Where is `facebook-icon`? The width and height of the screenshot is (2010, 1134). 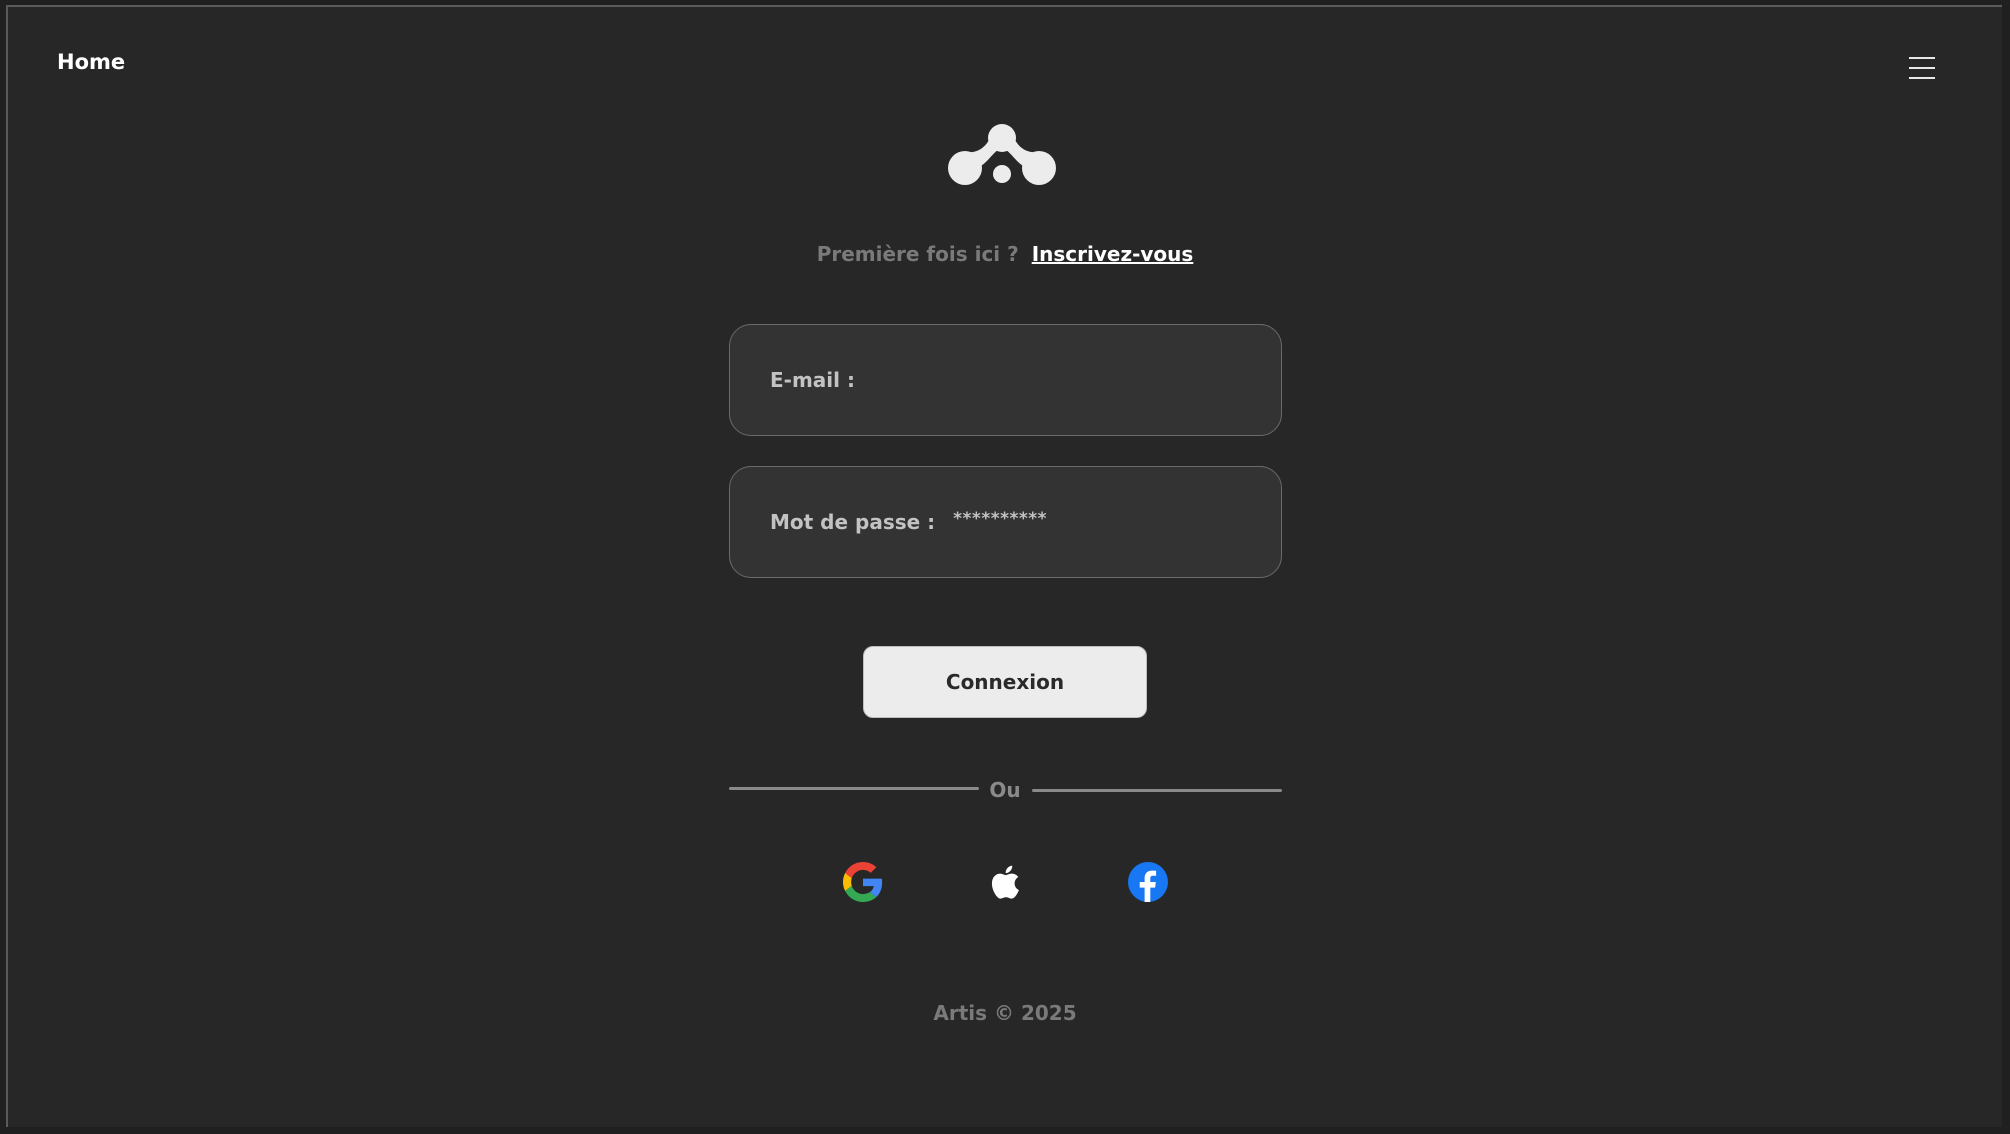
facebook-icon is located at coordinates (1148, 882).